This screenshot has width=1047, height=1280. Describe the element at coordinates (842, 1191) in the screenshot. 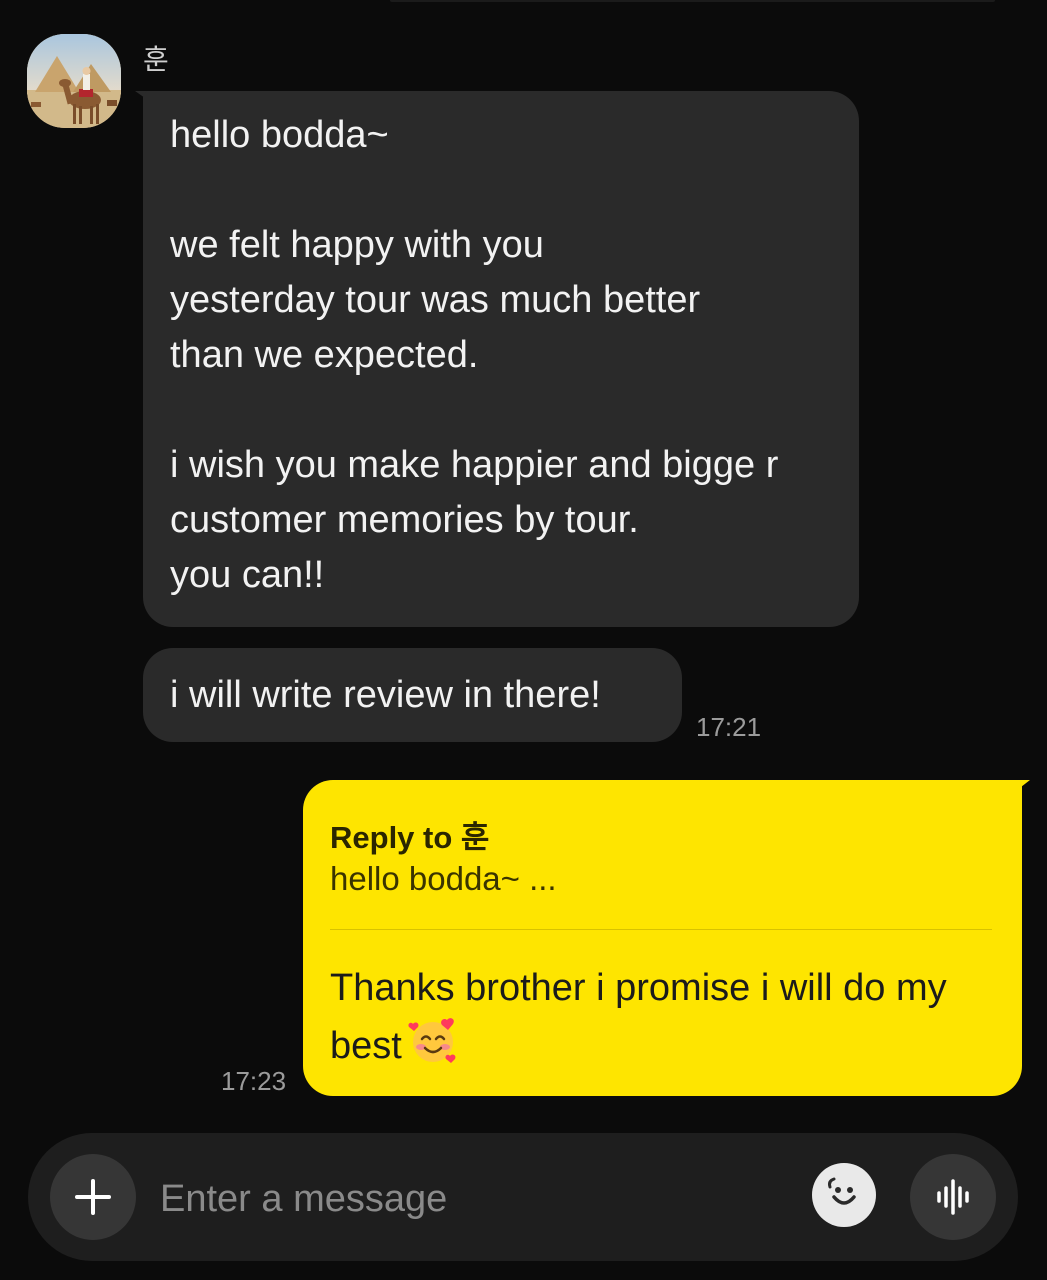

I see `emoji-icon` at that location.